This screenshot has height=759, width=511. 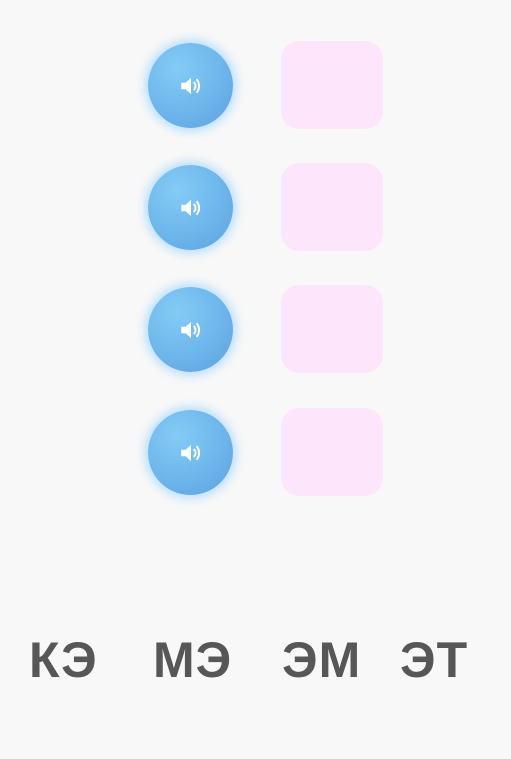 What do you see at coordinates (321, 660) in the screenshot?
I see `word-choice-em: ЭМ` at bounding box center [321, 660].